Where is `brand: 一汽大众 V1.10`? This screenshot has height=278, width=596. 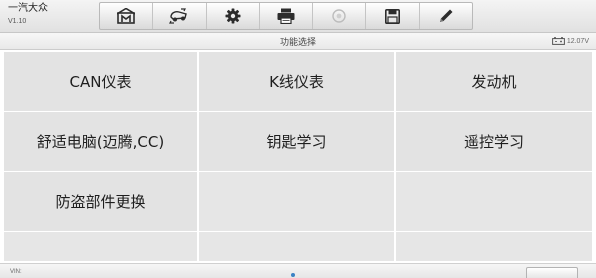 brand: 一汽大众 V1.10 is located at coordinates (28, 14).